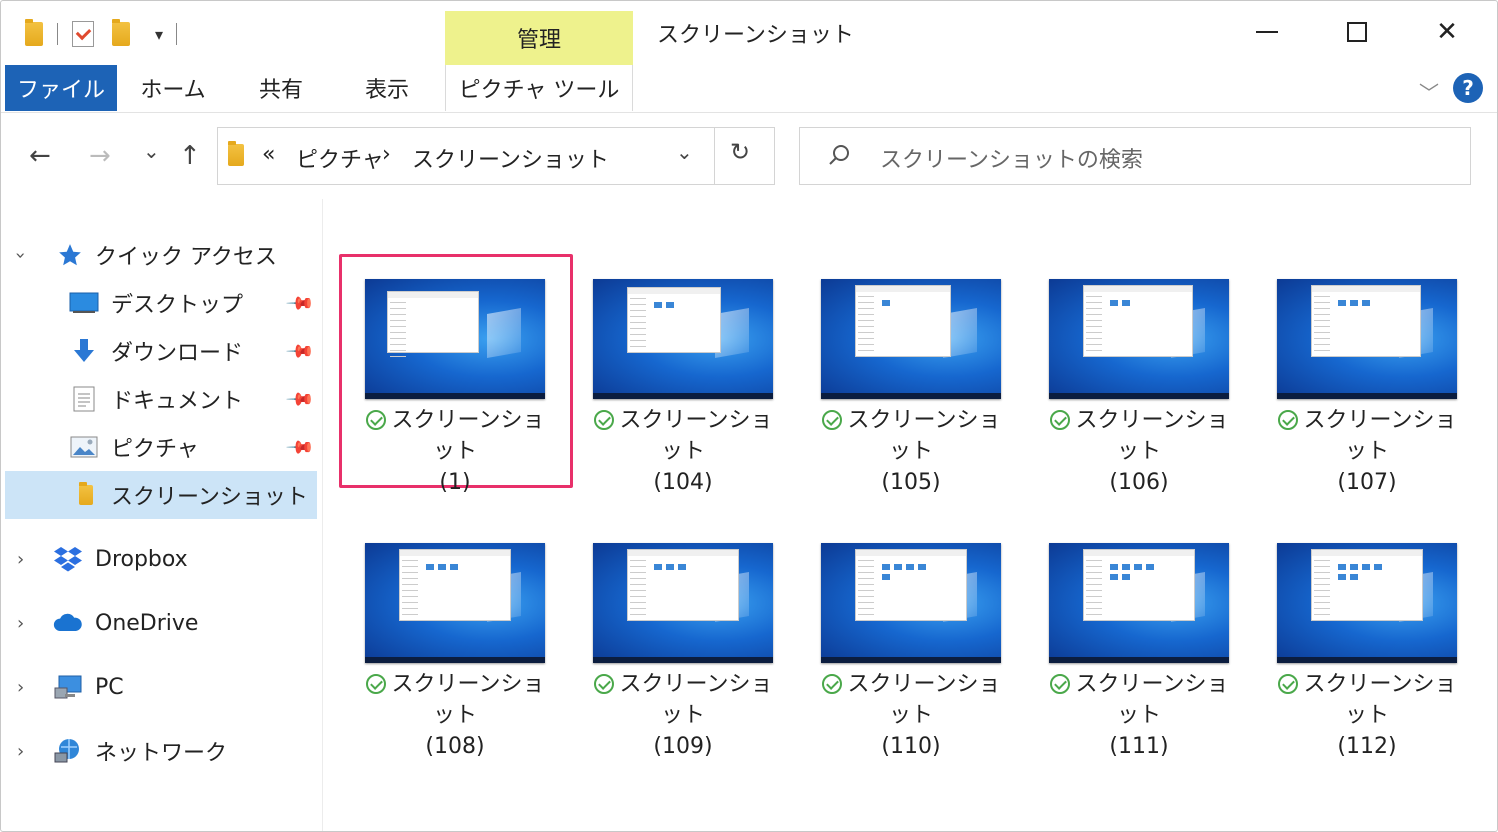 The width and height of the screenshot is (1498, 832). What do you see at coordinates (1367, 482) in the screenshot?
I see `file-name-number: (107)` at bounding box center [1367, 482].